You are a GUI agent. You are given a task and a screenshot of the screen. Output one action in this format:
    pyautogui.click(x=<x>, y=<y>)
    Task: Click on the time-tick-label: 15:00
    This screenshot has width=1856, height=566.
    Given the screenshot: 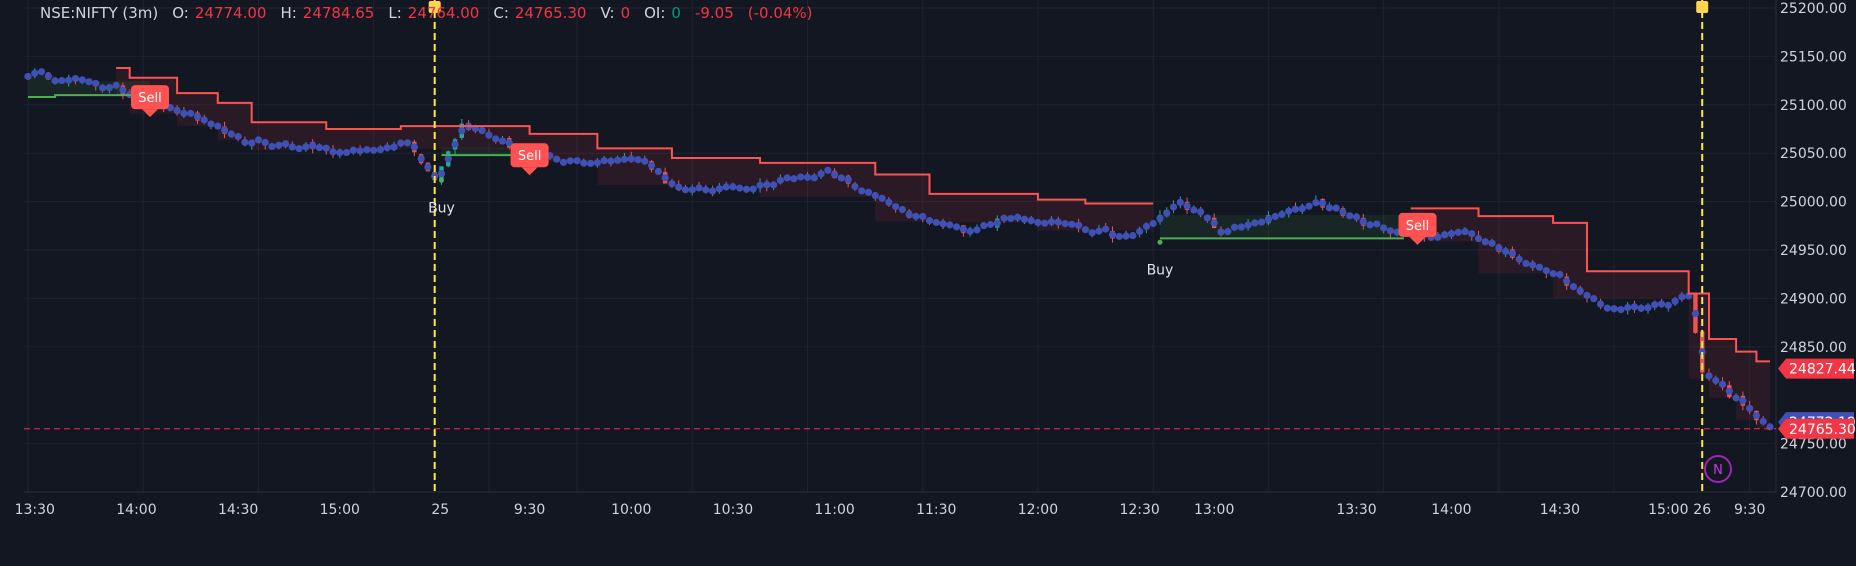 What is the action you would take?
    pyautogui.click(x=340, y=510)
    